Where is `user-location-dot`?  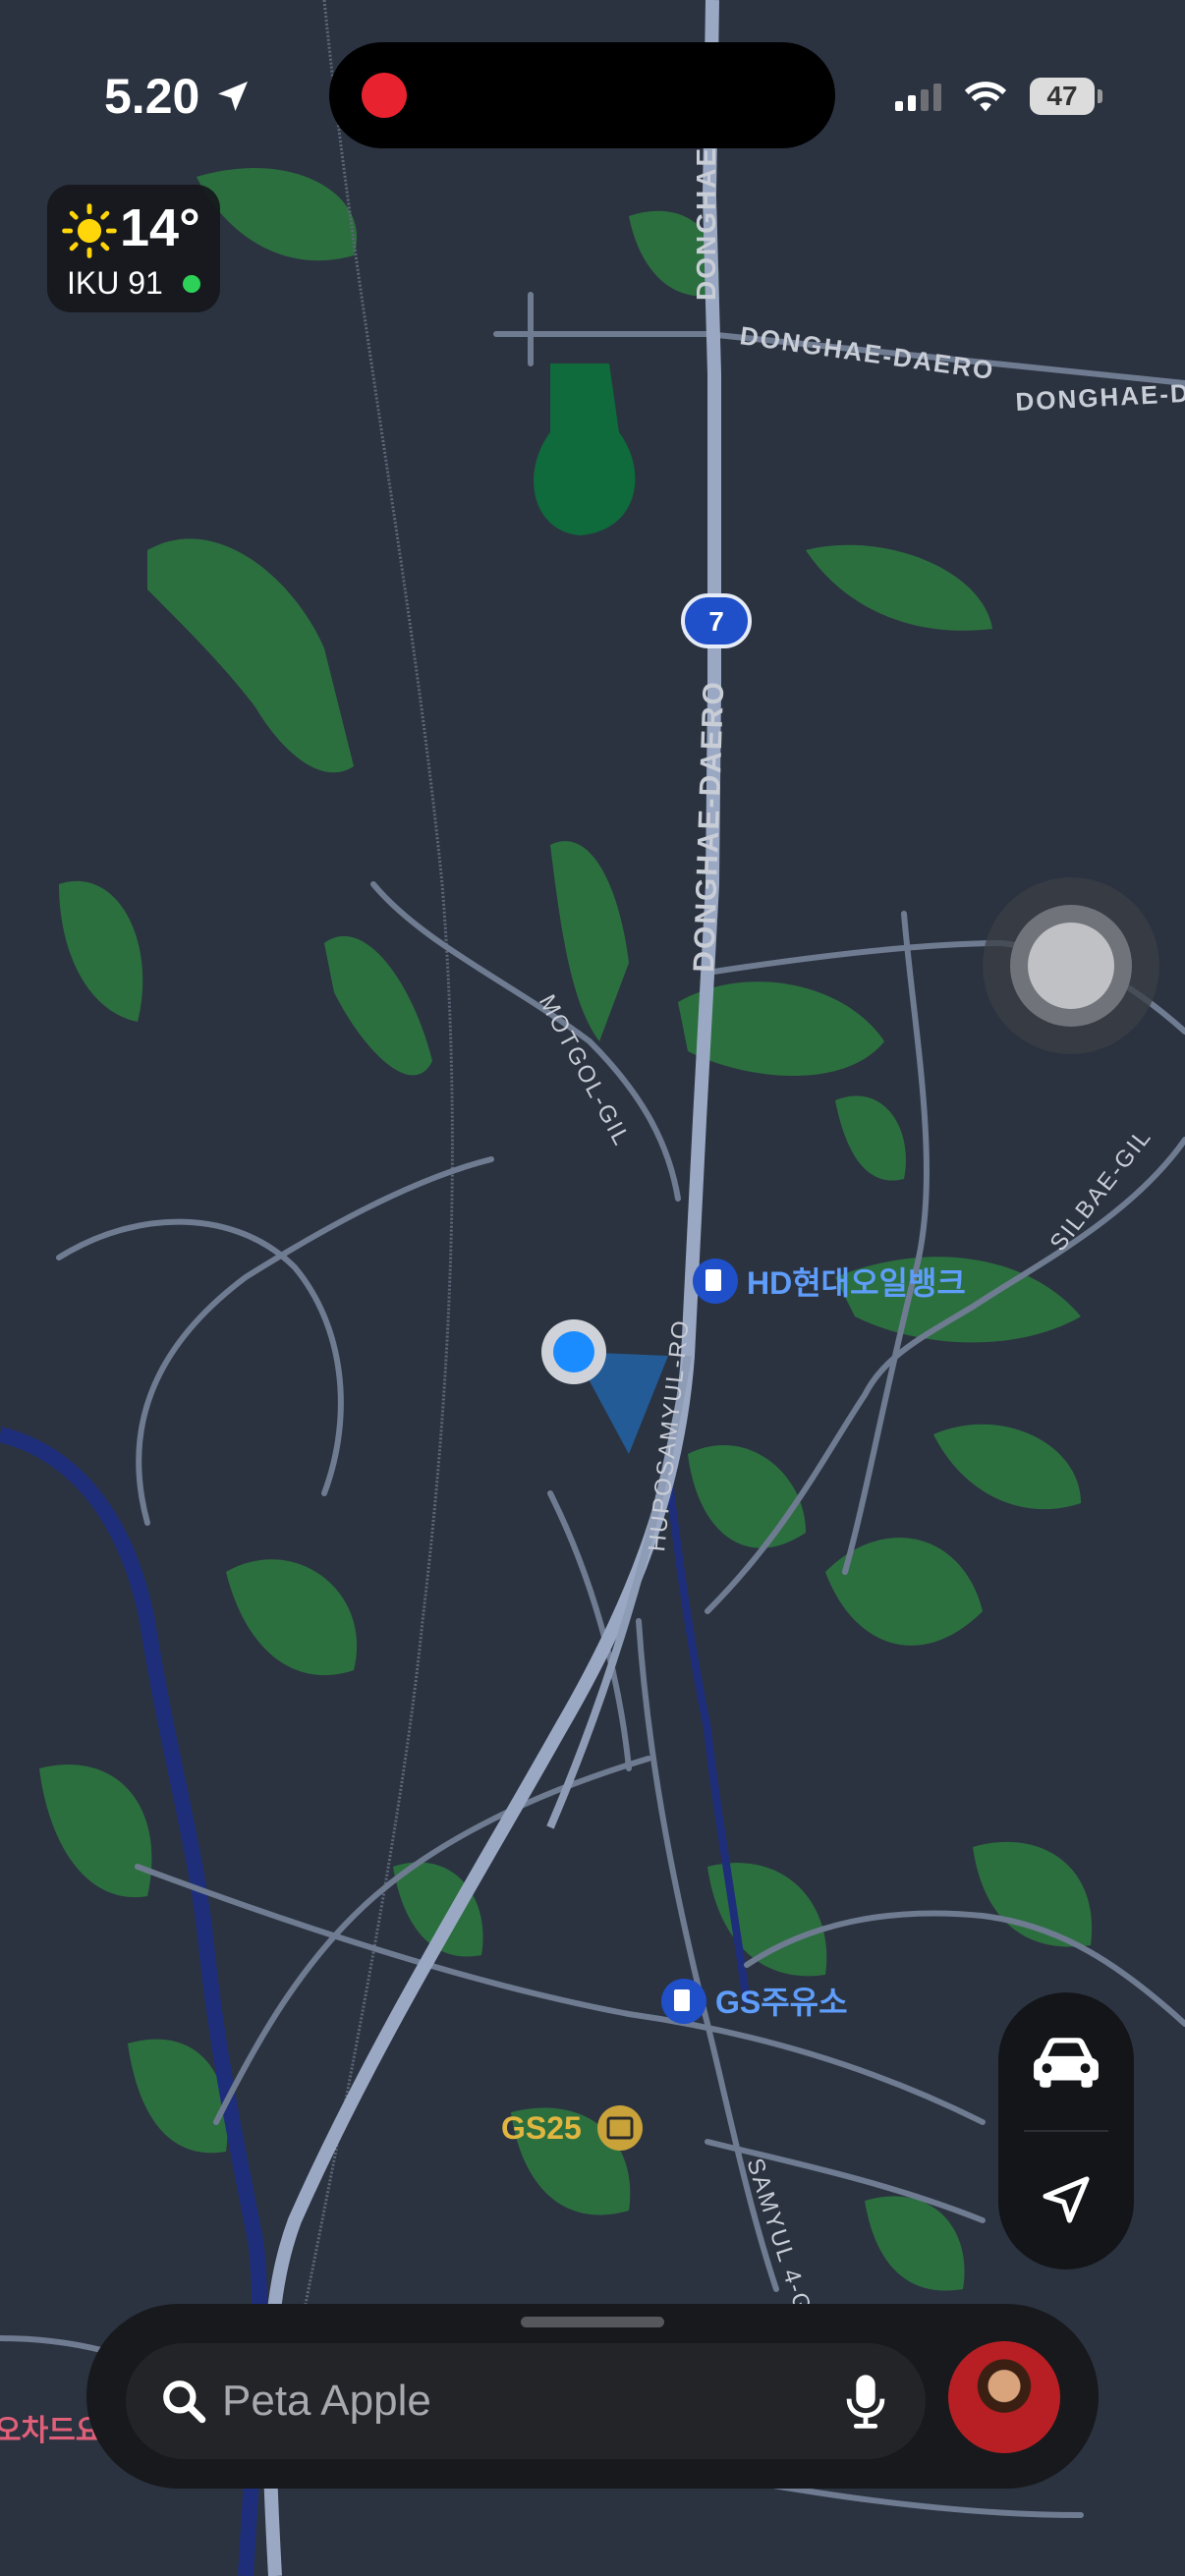 user-location-dot is located at coordinates (573, 1351).